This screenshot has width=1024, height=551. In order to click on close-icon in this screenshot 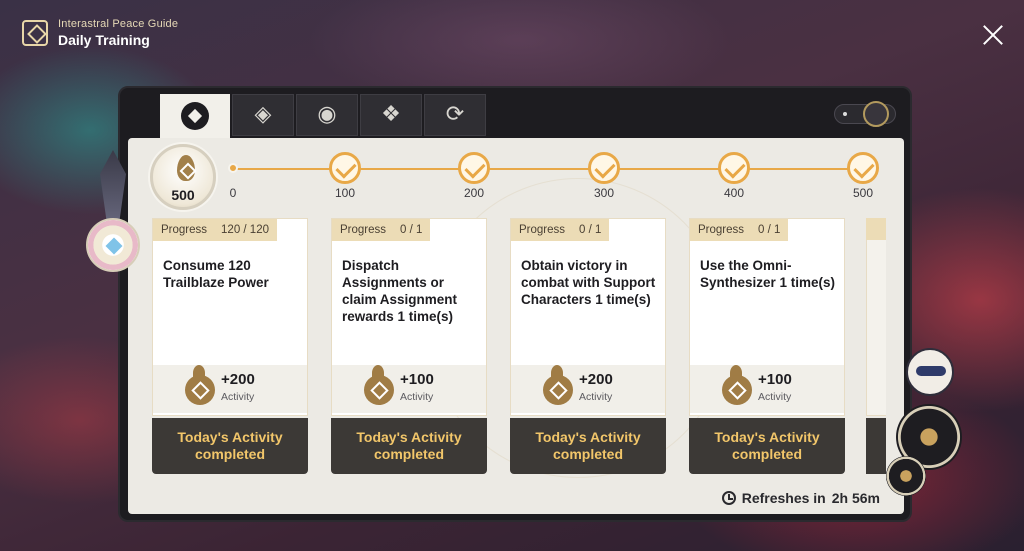, I will do `click(993, 35)`.